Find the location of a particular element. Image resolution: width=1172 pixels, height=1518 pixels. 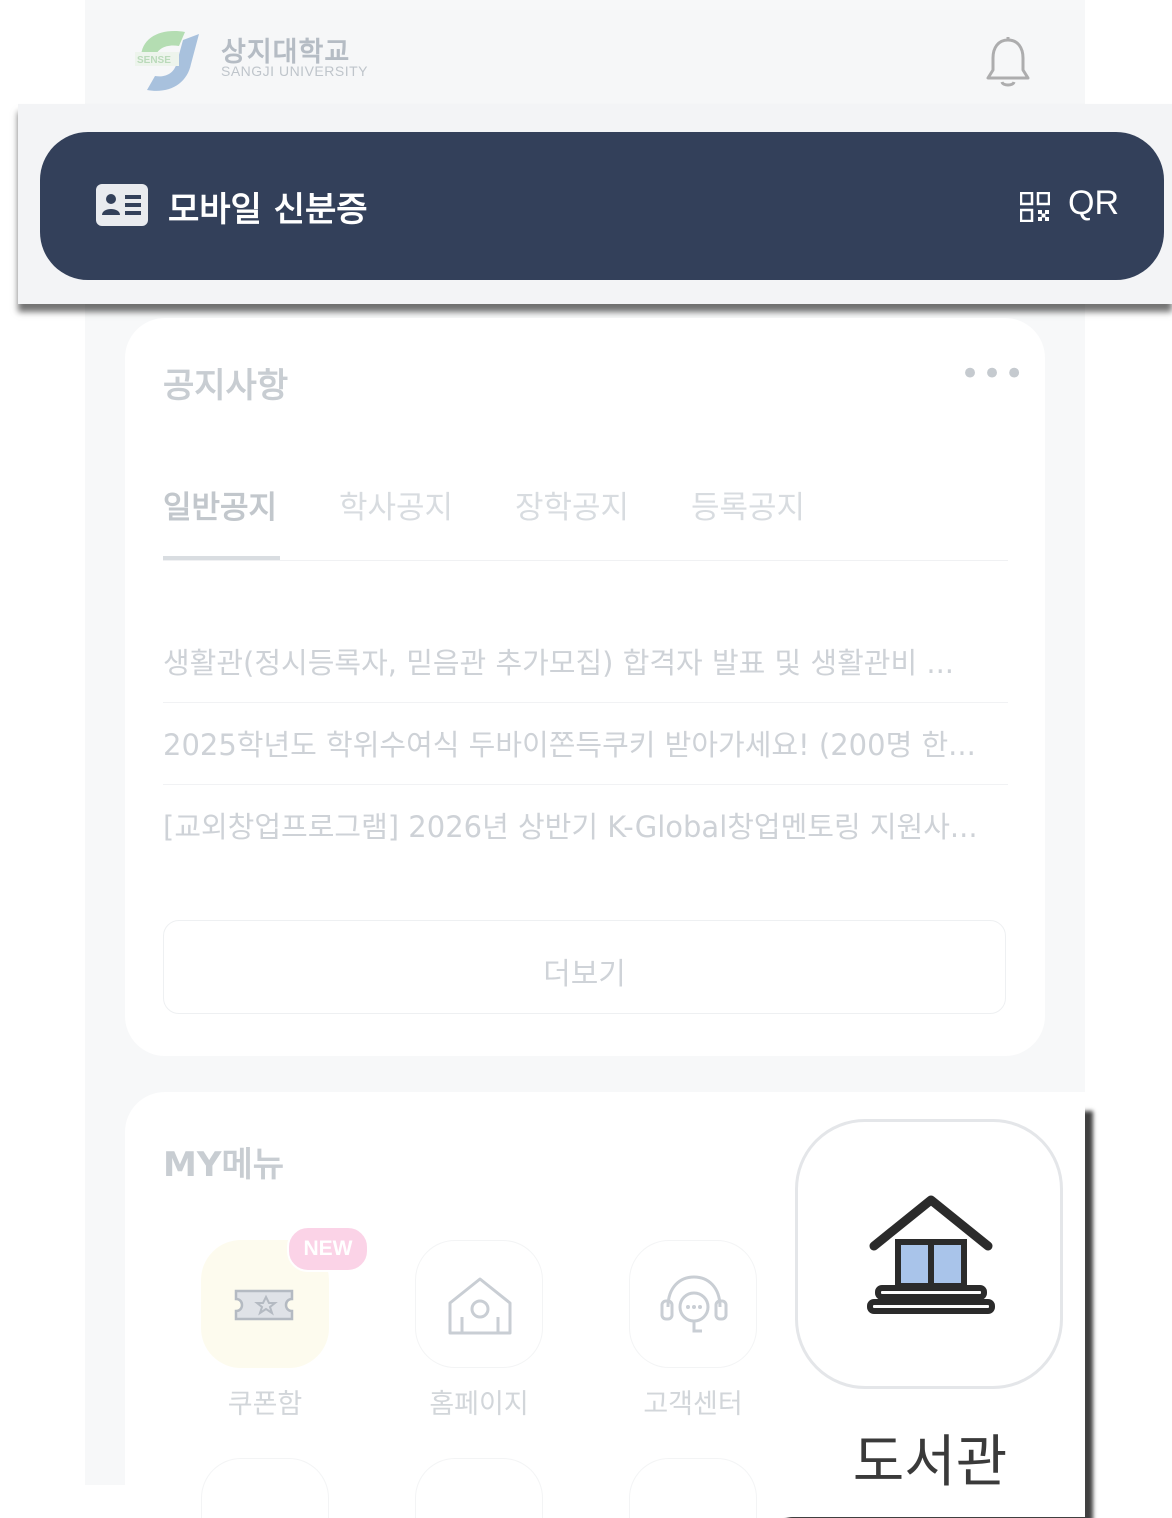

coupon-icon is located at coordinates (264, 1305).